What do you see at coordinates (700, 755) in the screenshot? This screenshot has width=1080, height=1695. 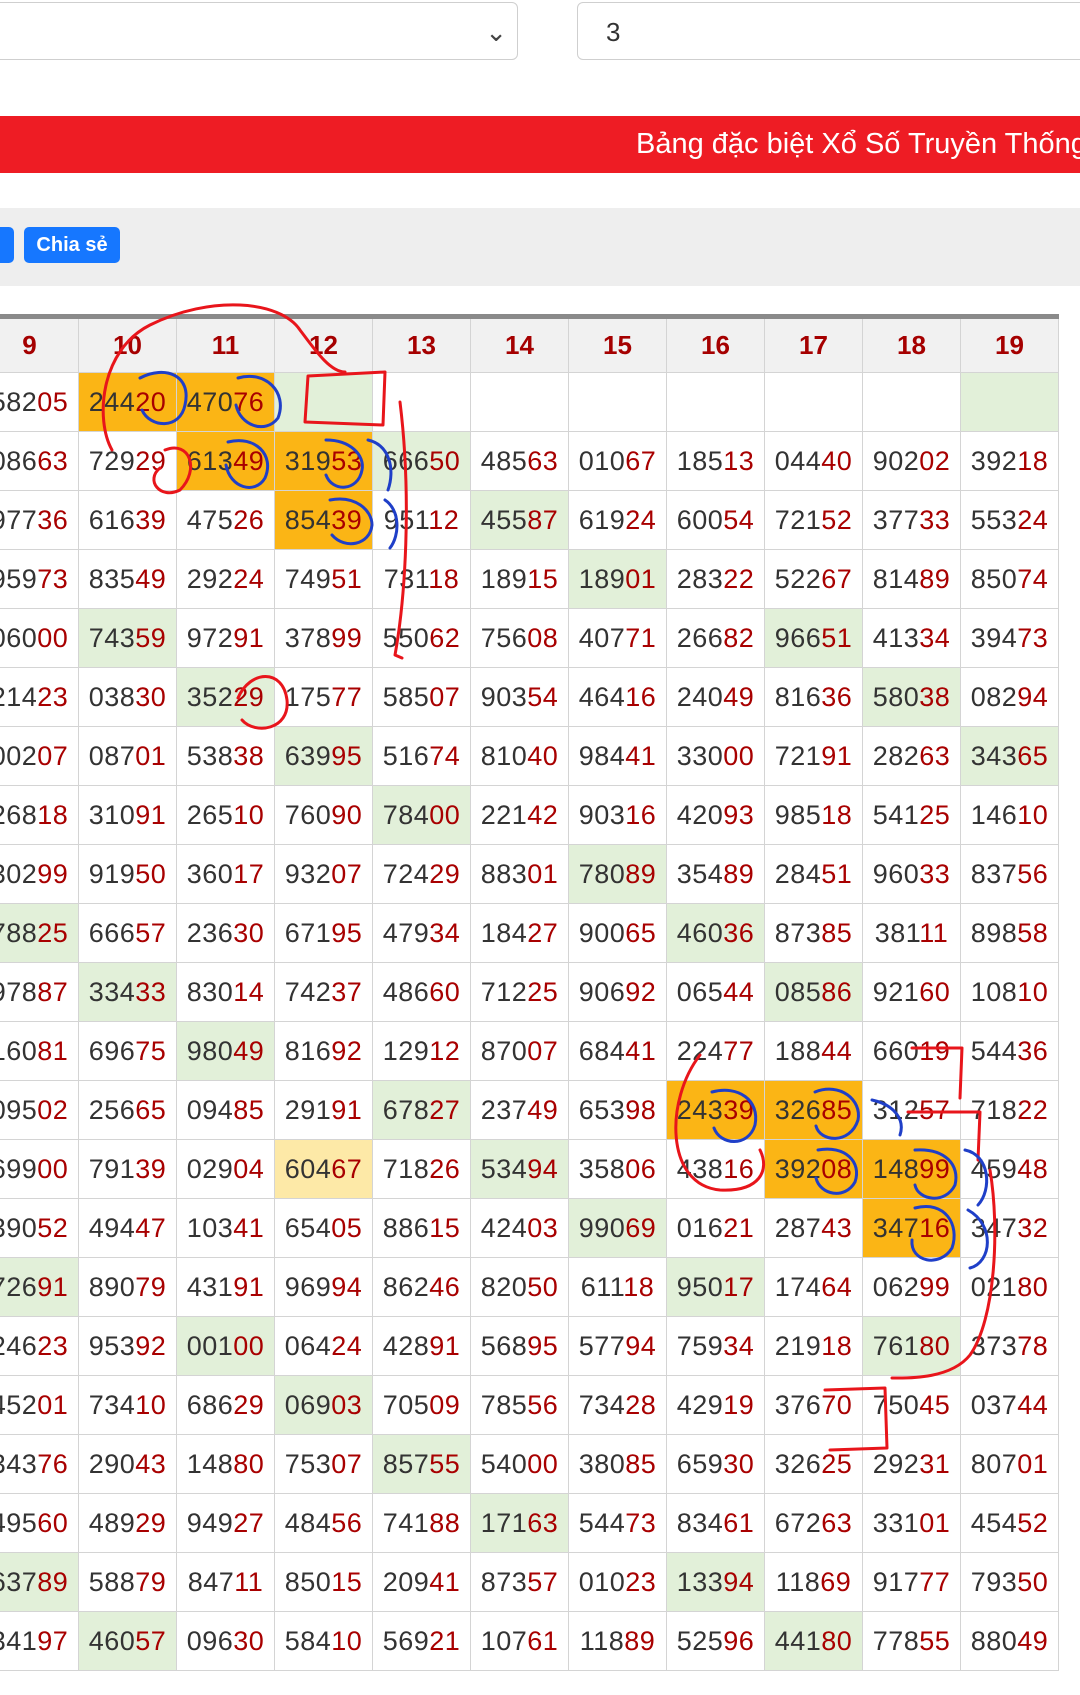 I see `result-digits-head: 330` at bounding box center [700, 755].